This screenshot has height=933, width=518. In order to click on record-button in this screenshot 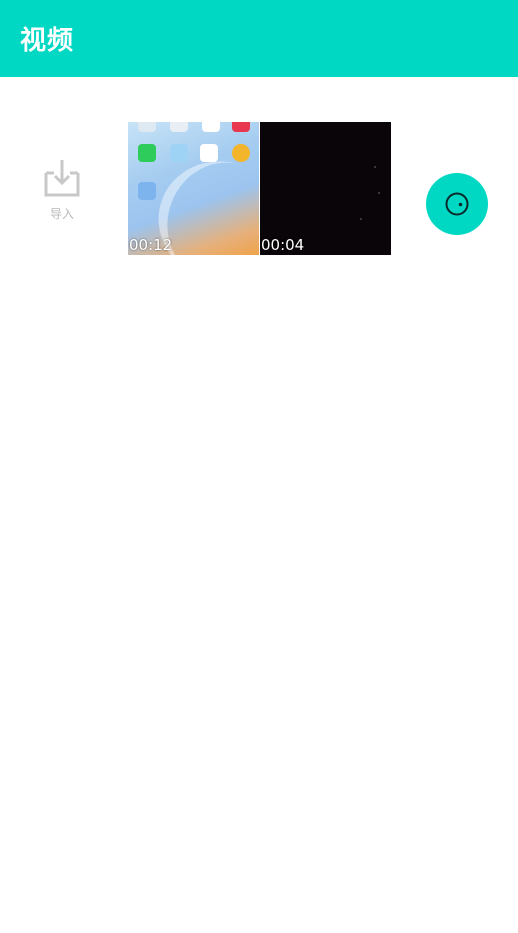, I will do `click(457, 204)`.